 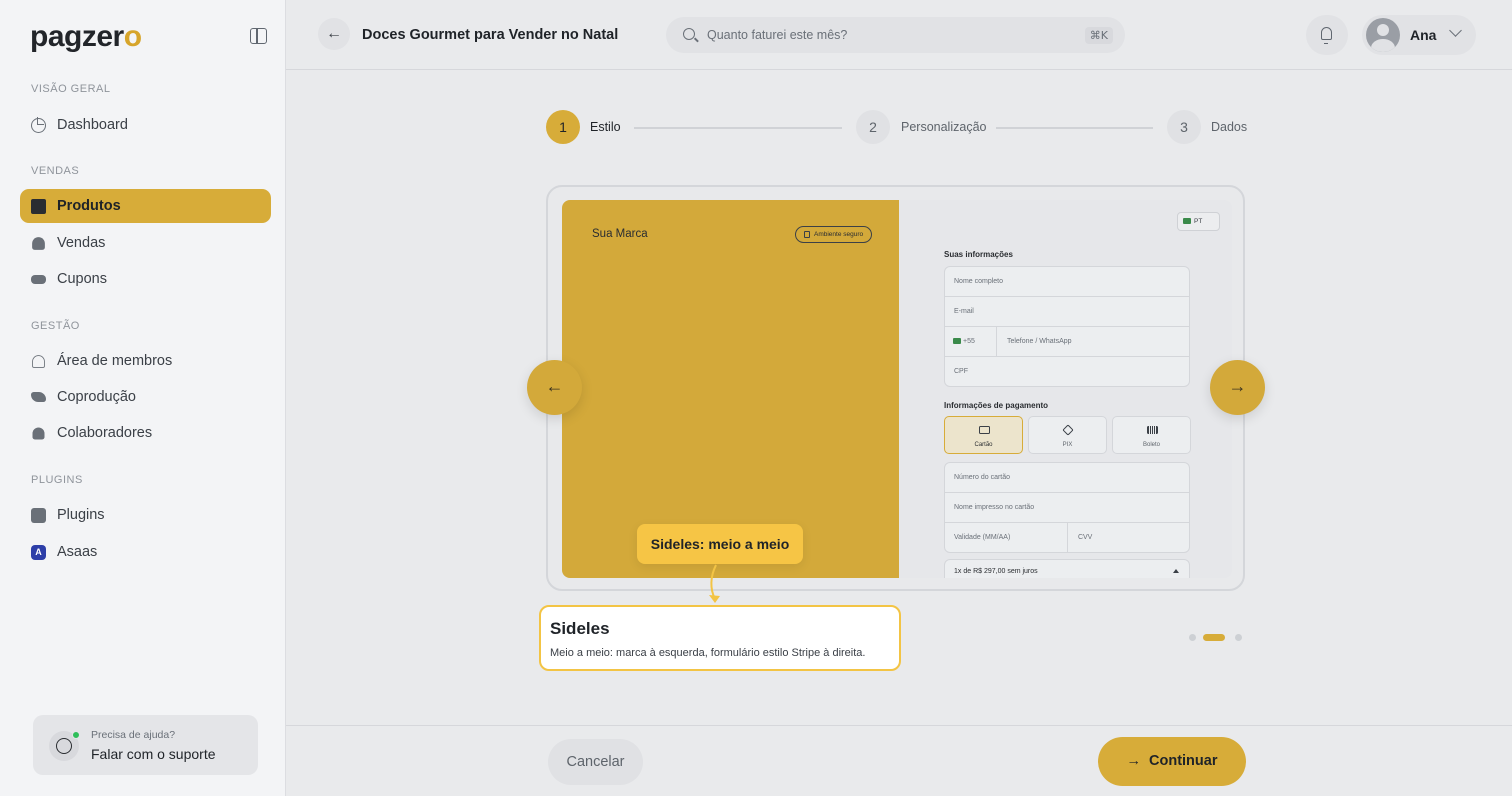 What do you see at coordinates (38, 515) in the screenshot?
I see `puzzle-icon` at bounding box center [38, 515].